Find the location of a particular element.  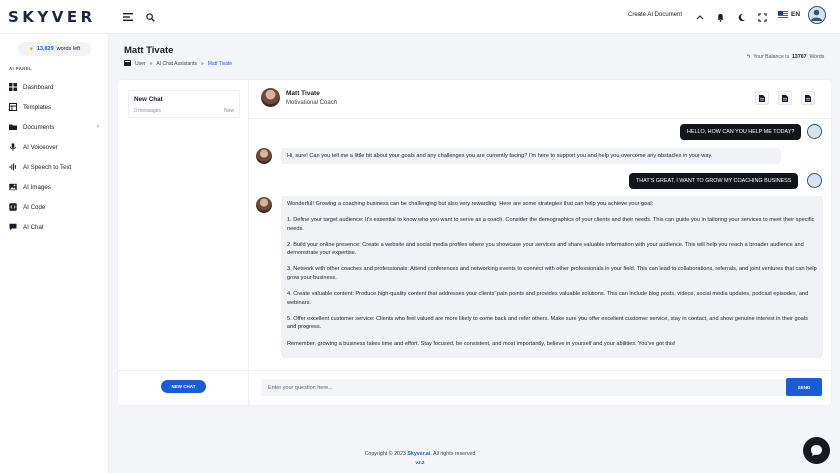

words-left-badge: ✦ 13,829 words left is located at coordinates (54, 49).